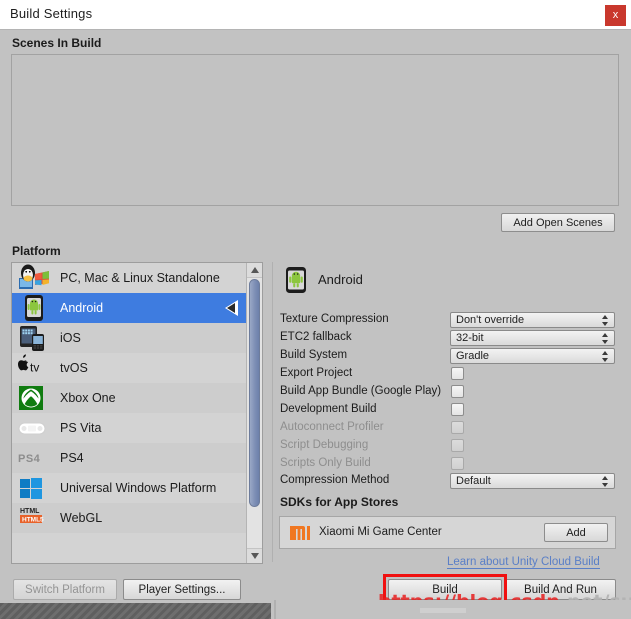 The height and width of the screenshot is (619, 631). Describe the element at coordinates (457, 391) in the screenshot. I see `build-app-bundle-checkbox` at that location.